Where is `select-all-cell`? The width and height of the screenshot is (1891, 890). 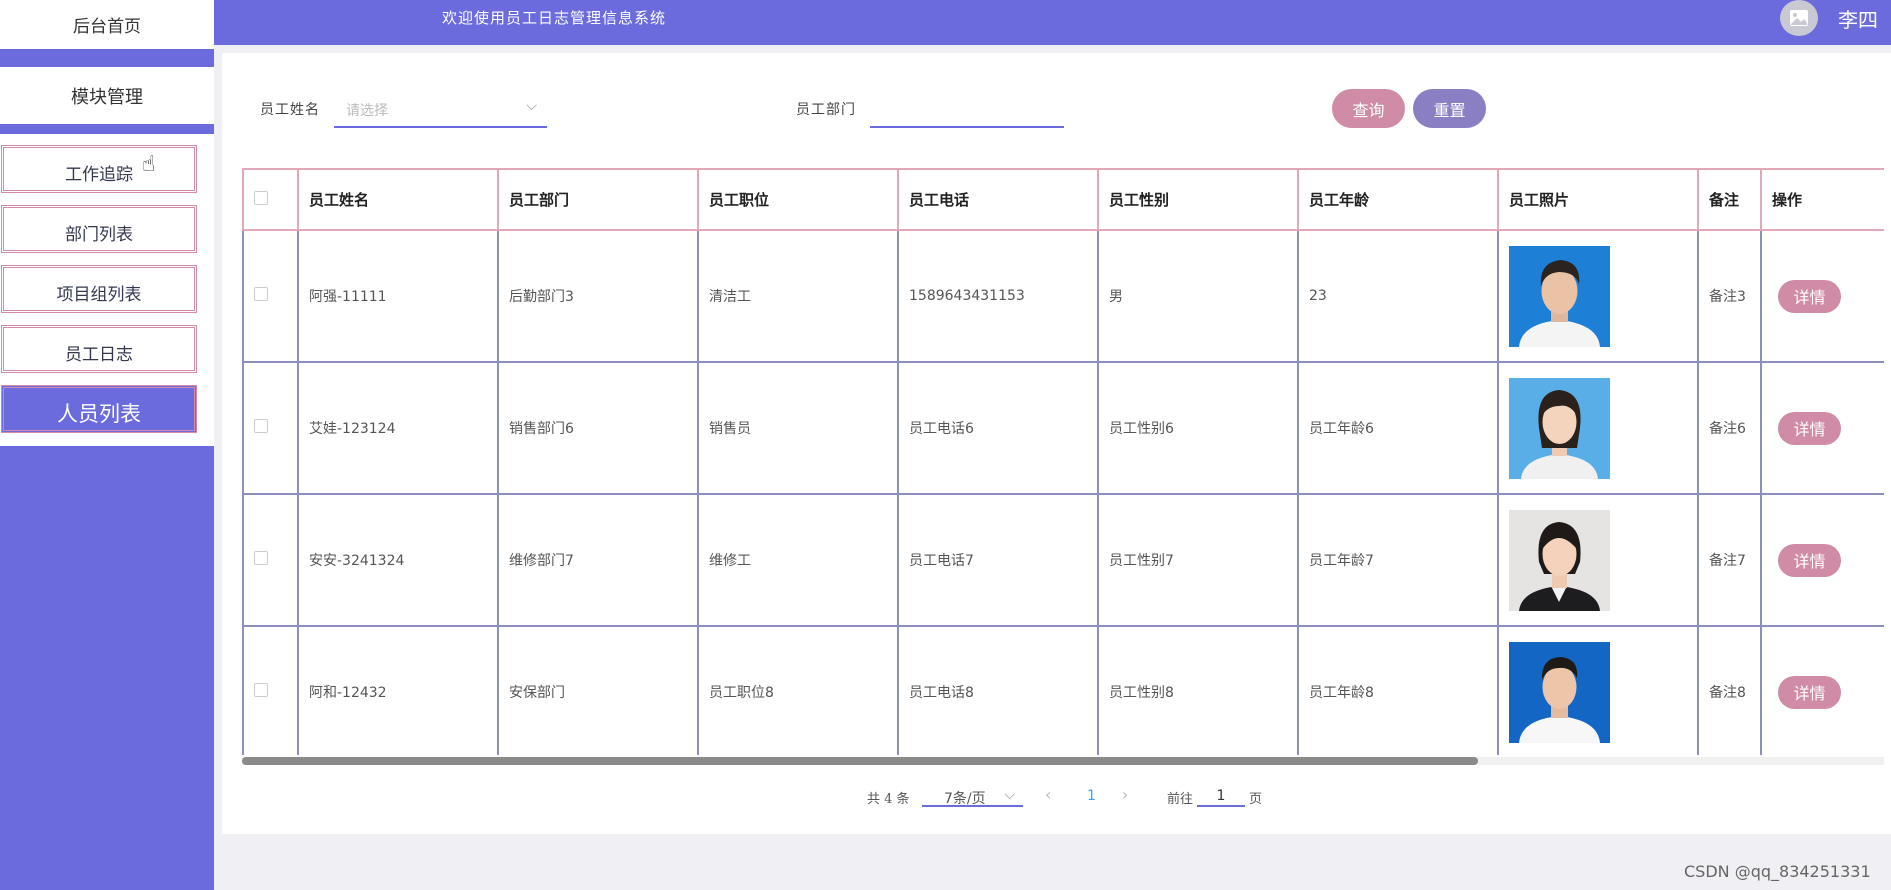
select-all-cell is located at coordinates (270, 199).